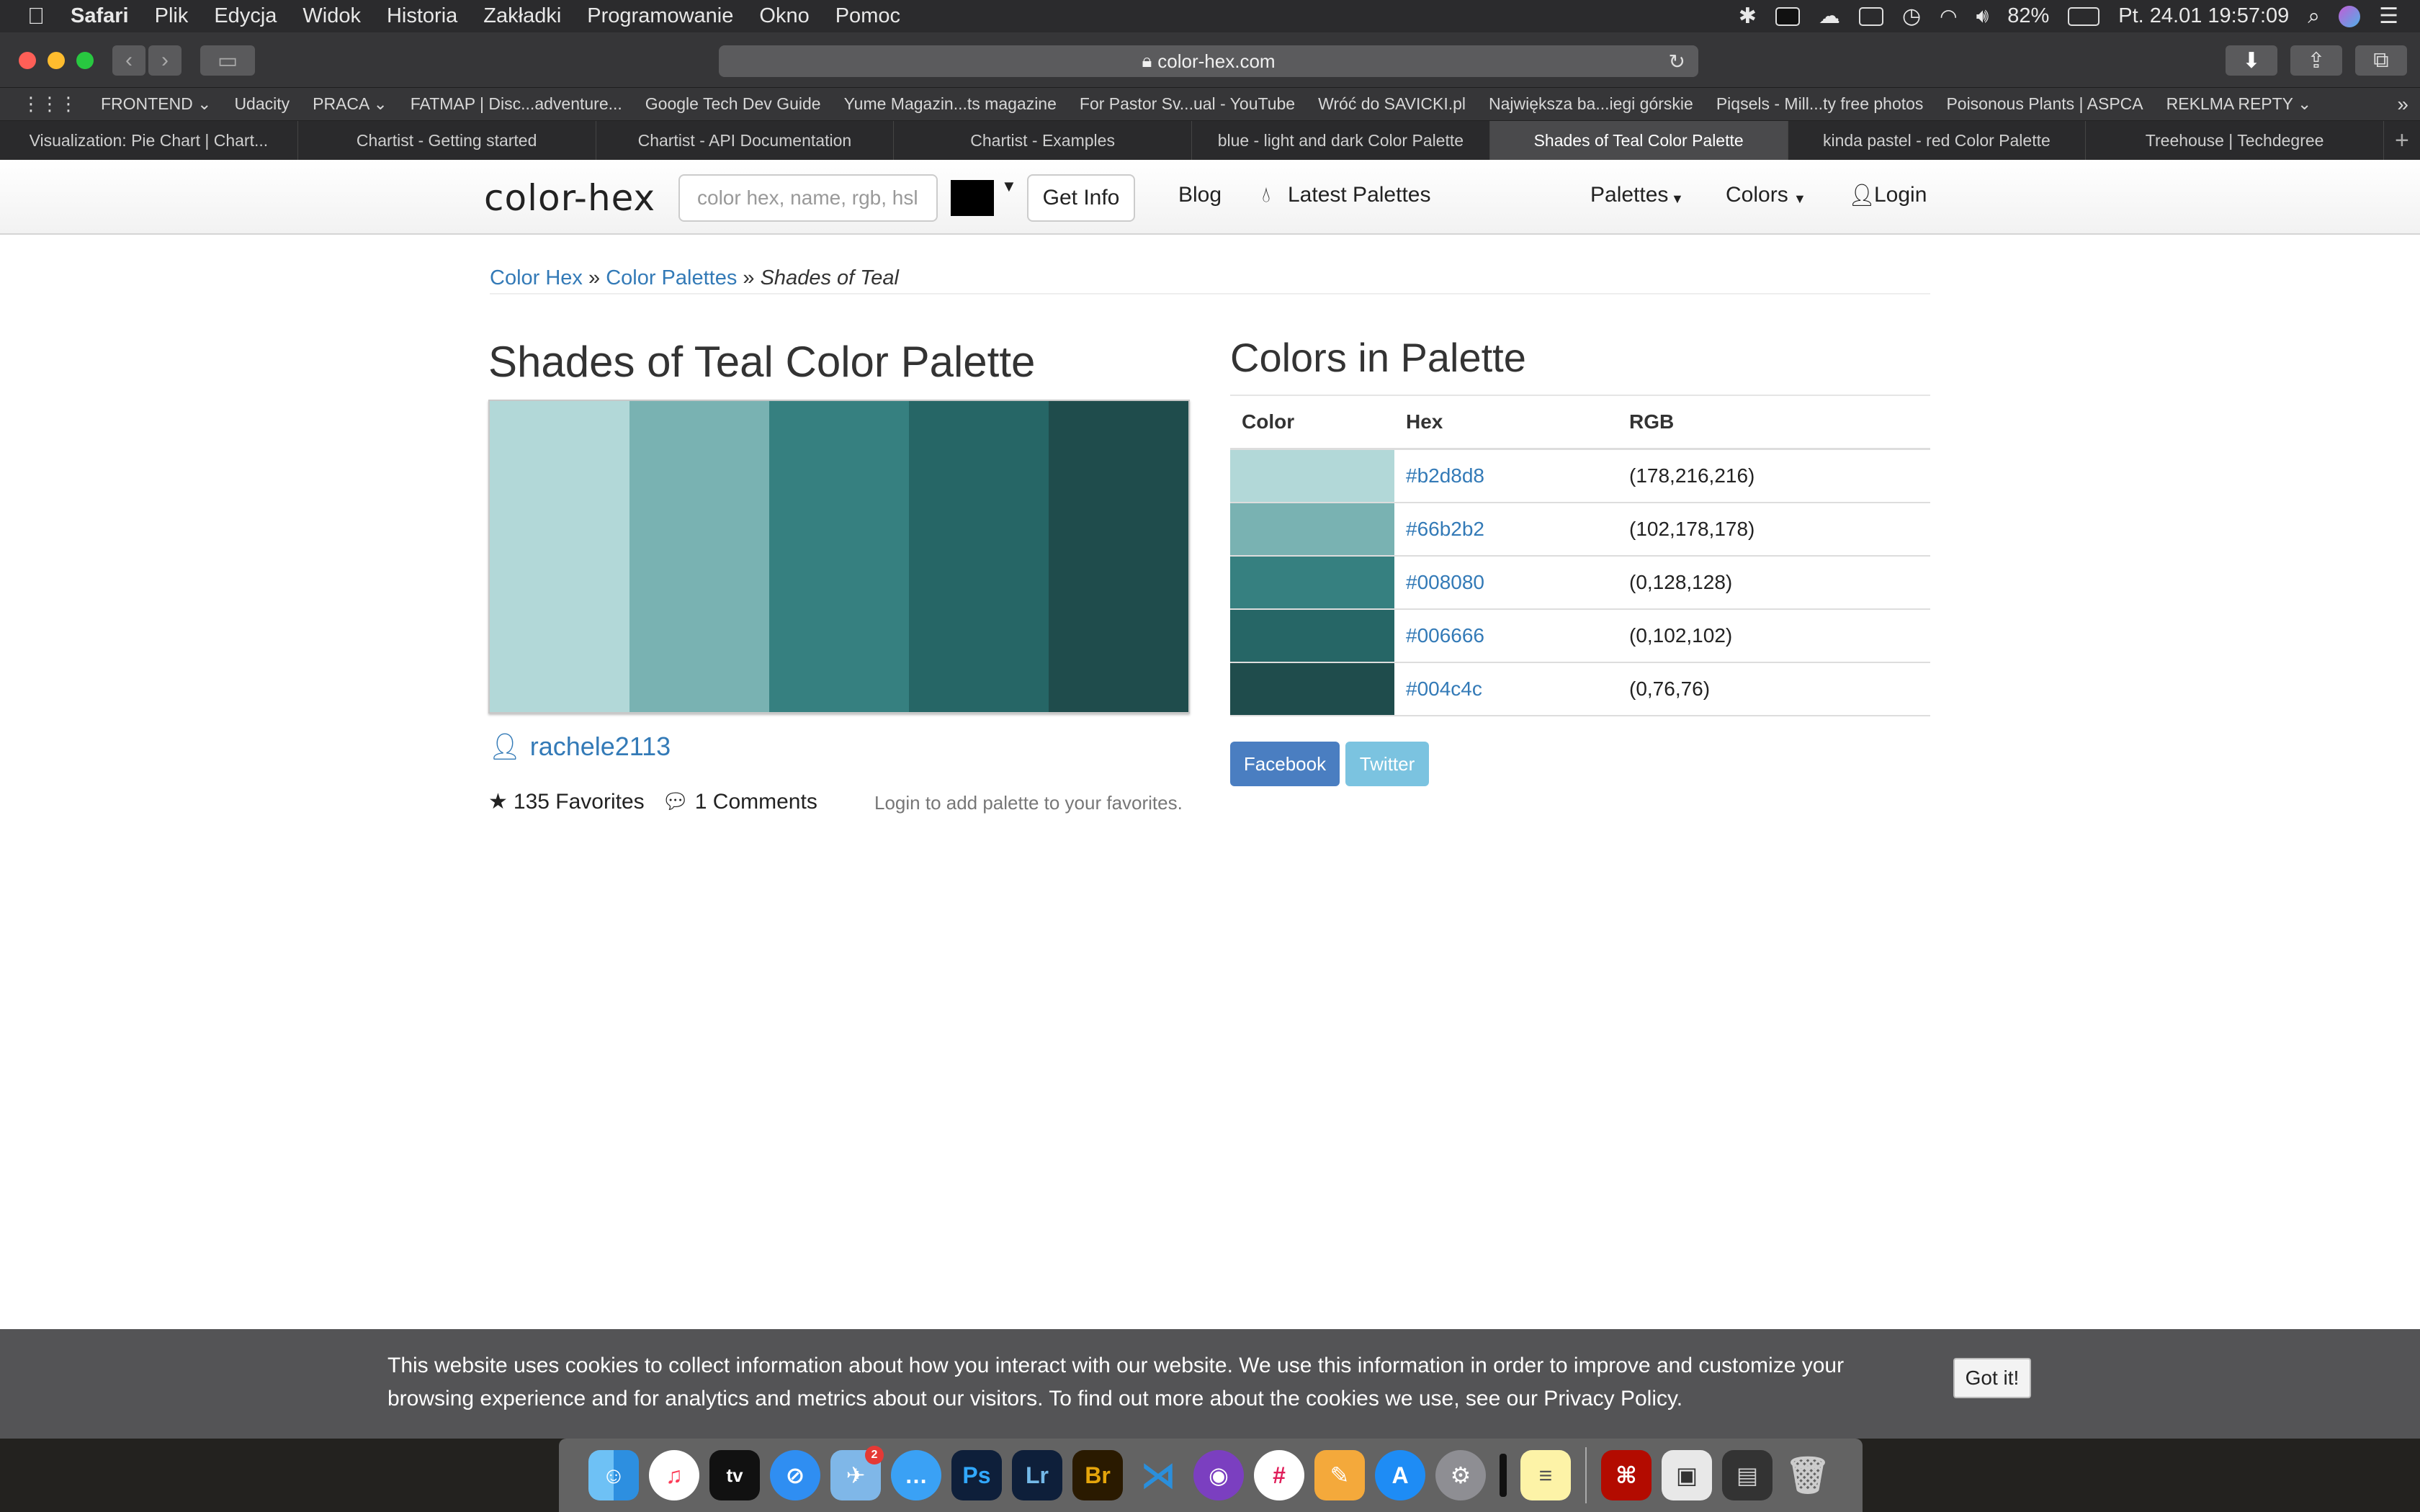  Describe the element at coordinates (613, 1475) in the screenshot. I see `finder-icon: ☺` at that location.